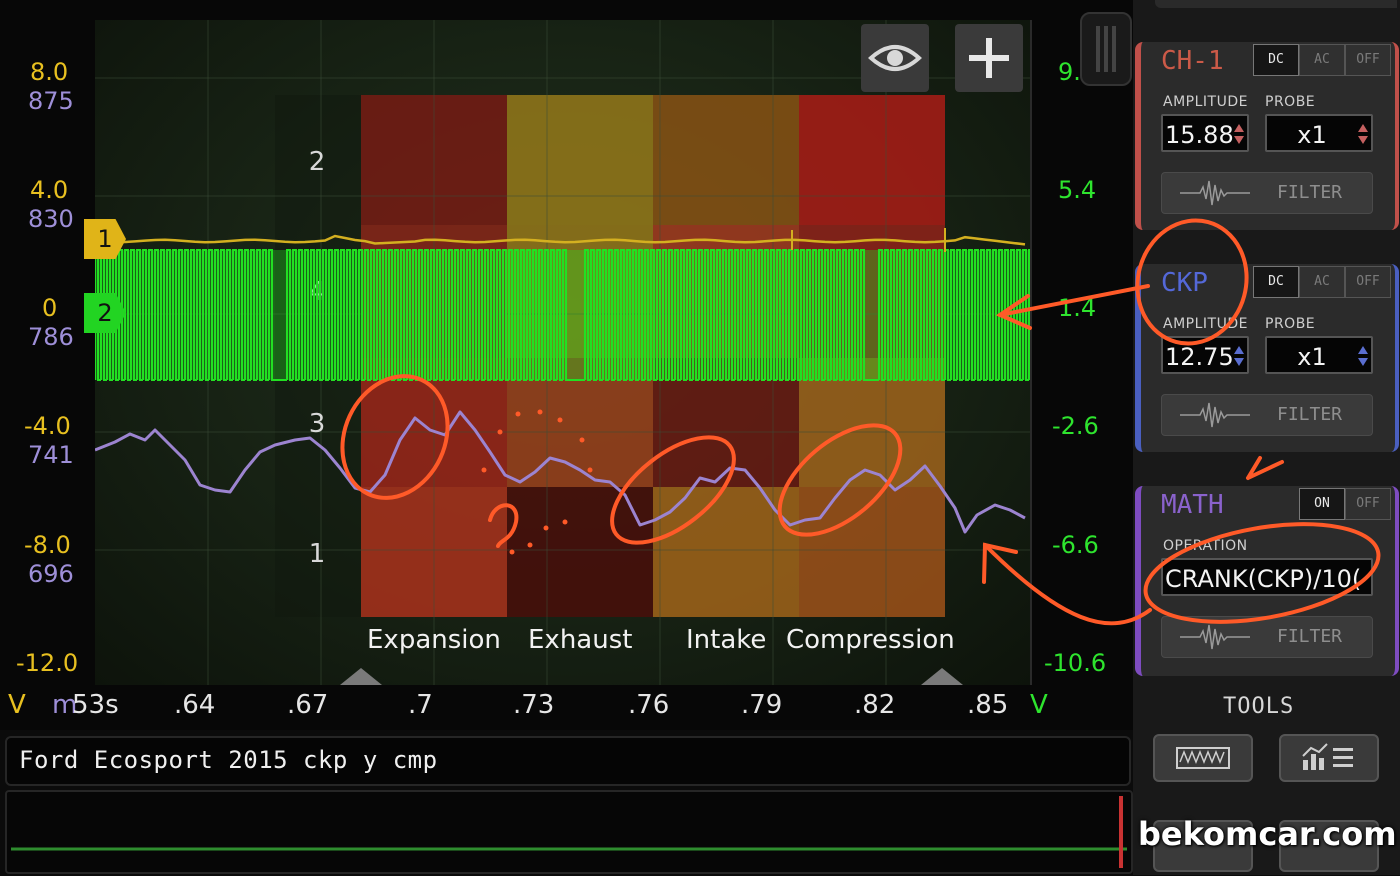 The height and width of the screenshot is (876, 1400). I want to click on add-button, so click(989, 58).